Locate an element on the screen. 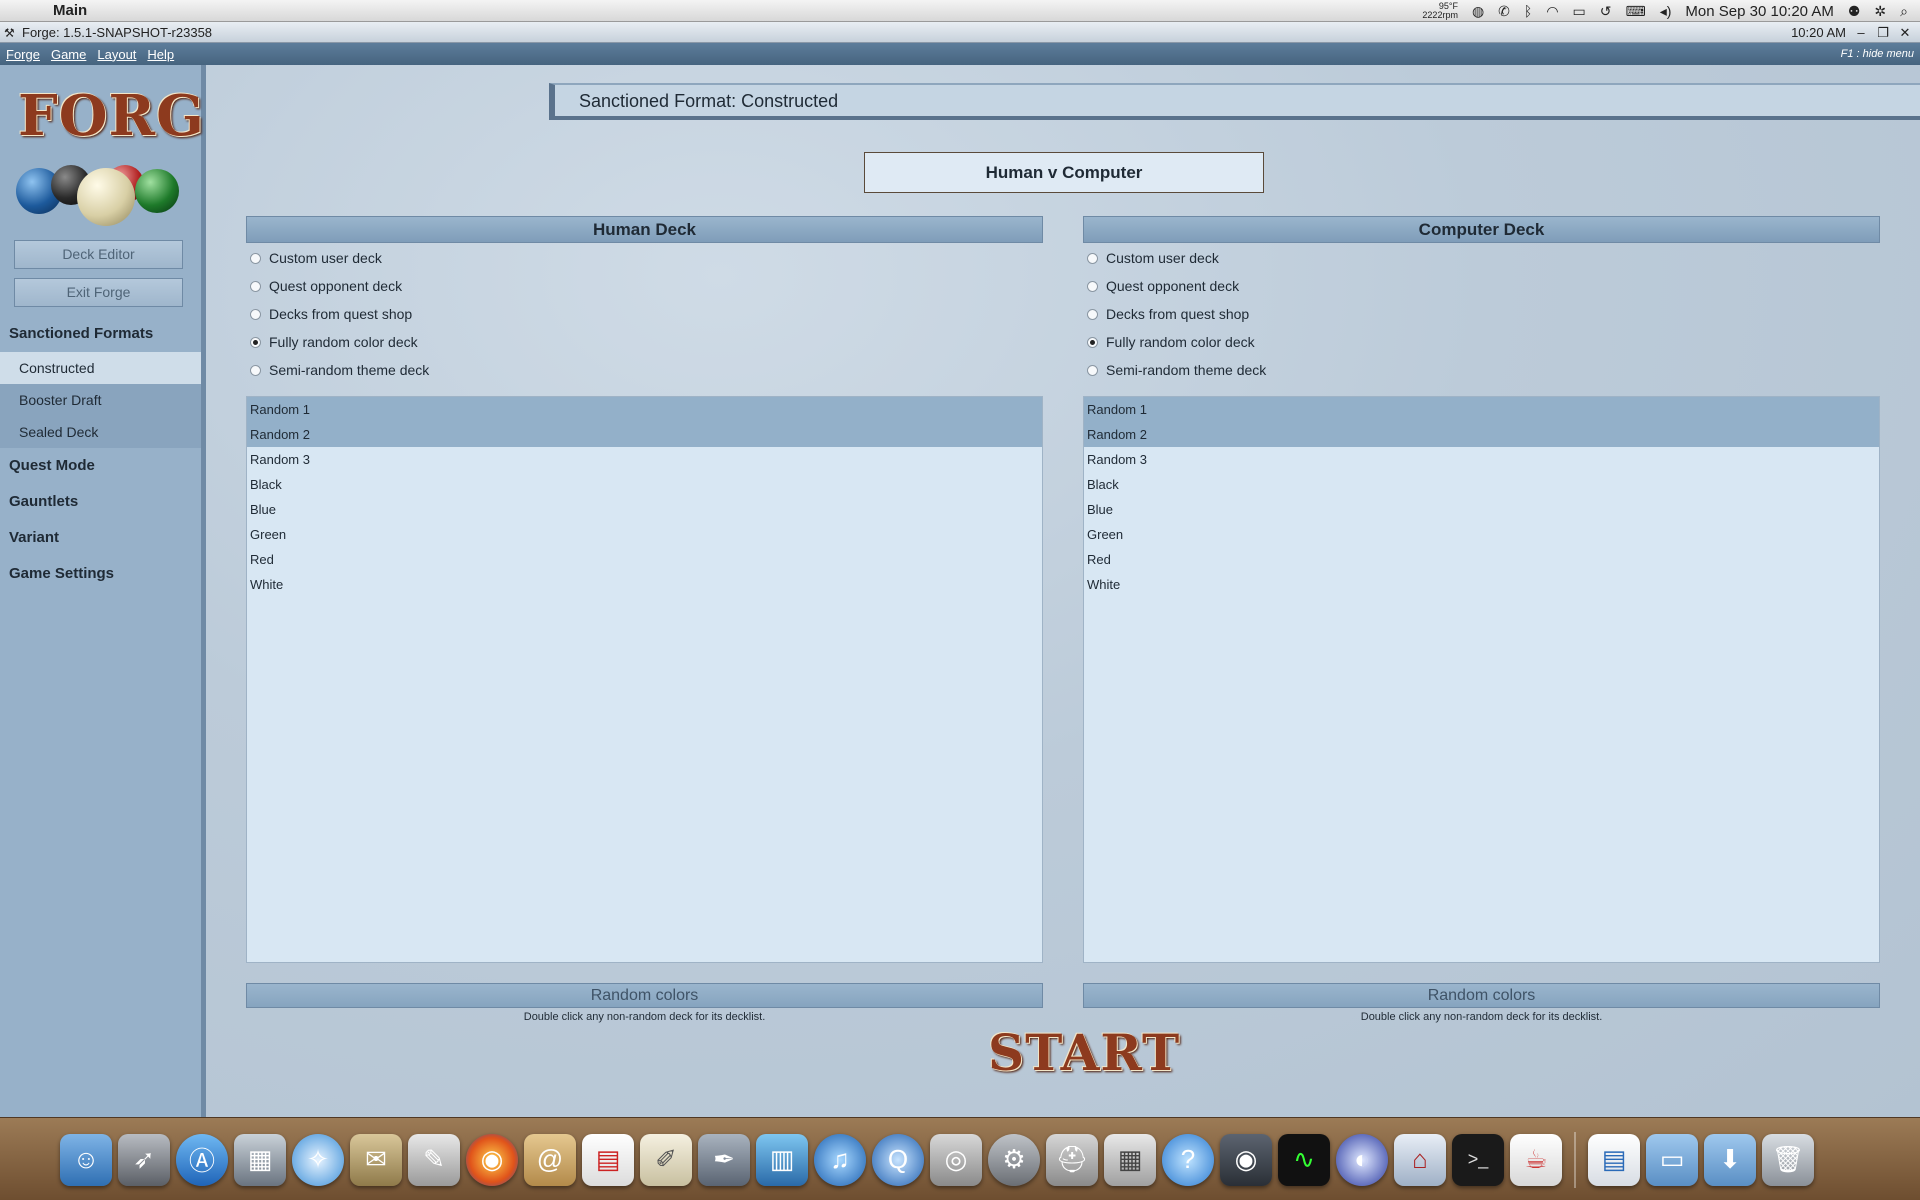  bluetooth-icon: ᛒ is located at coordinates (1528, 11).